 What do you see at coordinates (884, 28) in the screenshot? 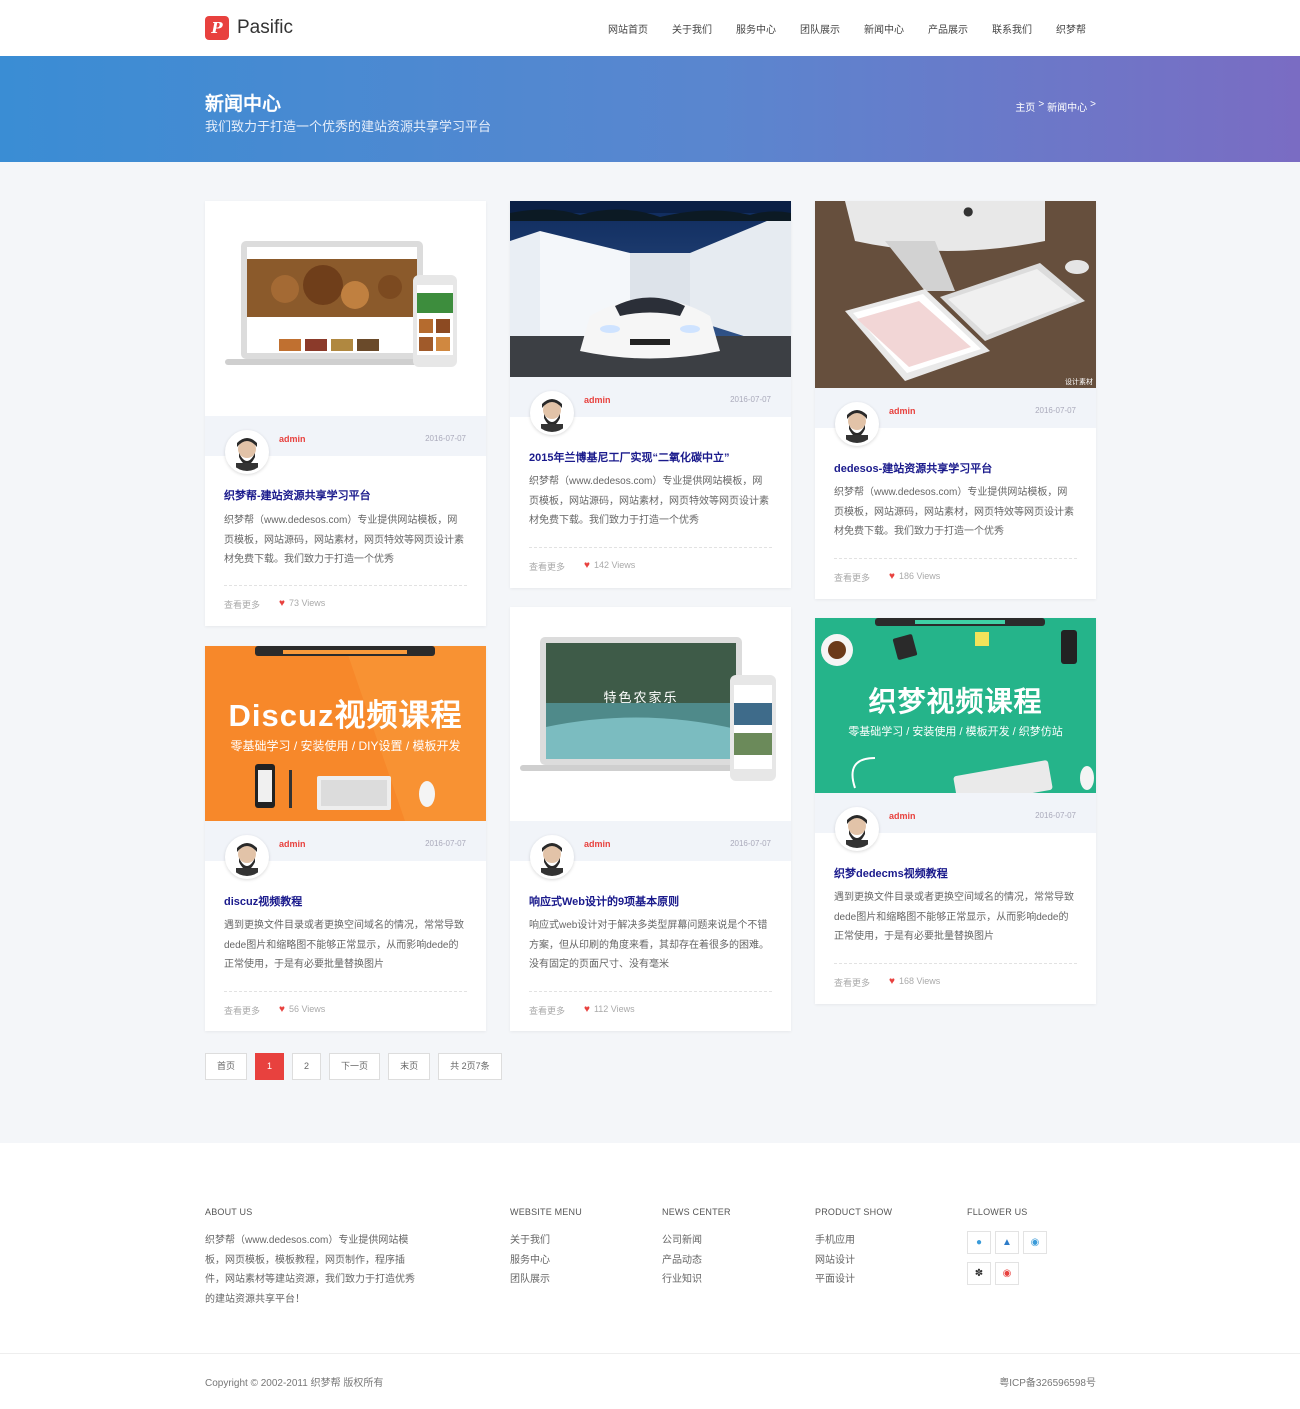
I see `nav-item-news: 新闻中心` at bounding box center [884, 28].